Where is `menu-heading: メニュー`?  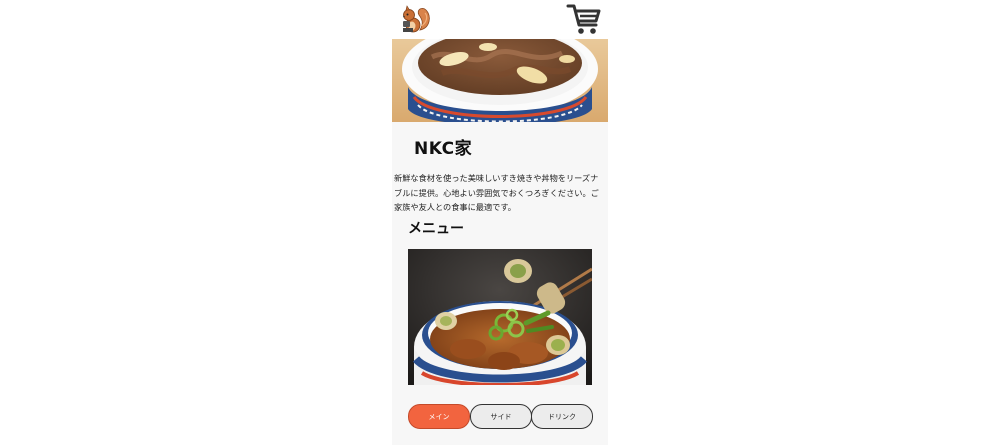 menu-heading: メニュー is located at coordinates (436, 229).